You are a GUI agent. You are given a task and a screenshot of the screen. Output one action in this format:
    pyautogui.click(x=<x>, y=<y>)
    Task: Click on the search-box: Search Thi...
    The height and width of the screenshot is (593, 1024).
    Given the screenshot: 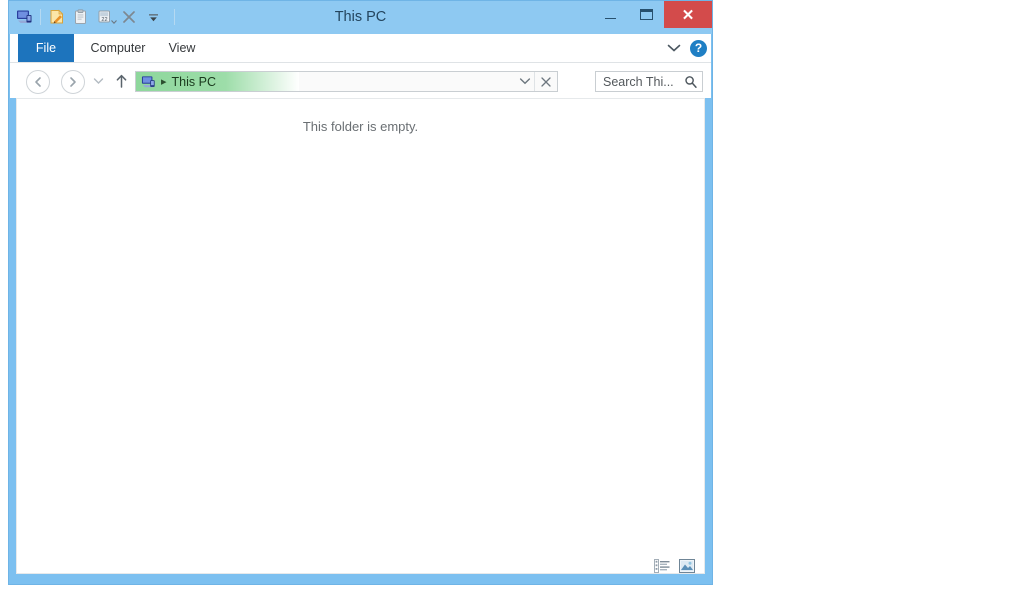 What is the action you would take?
    pyautogui.click(x=649, y=81)
    